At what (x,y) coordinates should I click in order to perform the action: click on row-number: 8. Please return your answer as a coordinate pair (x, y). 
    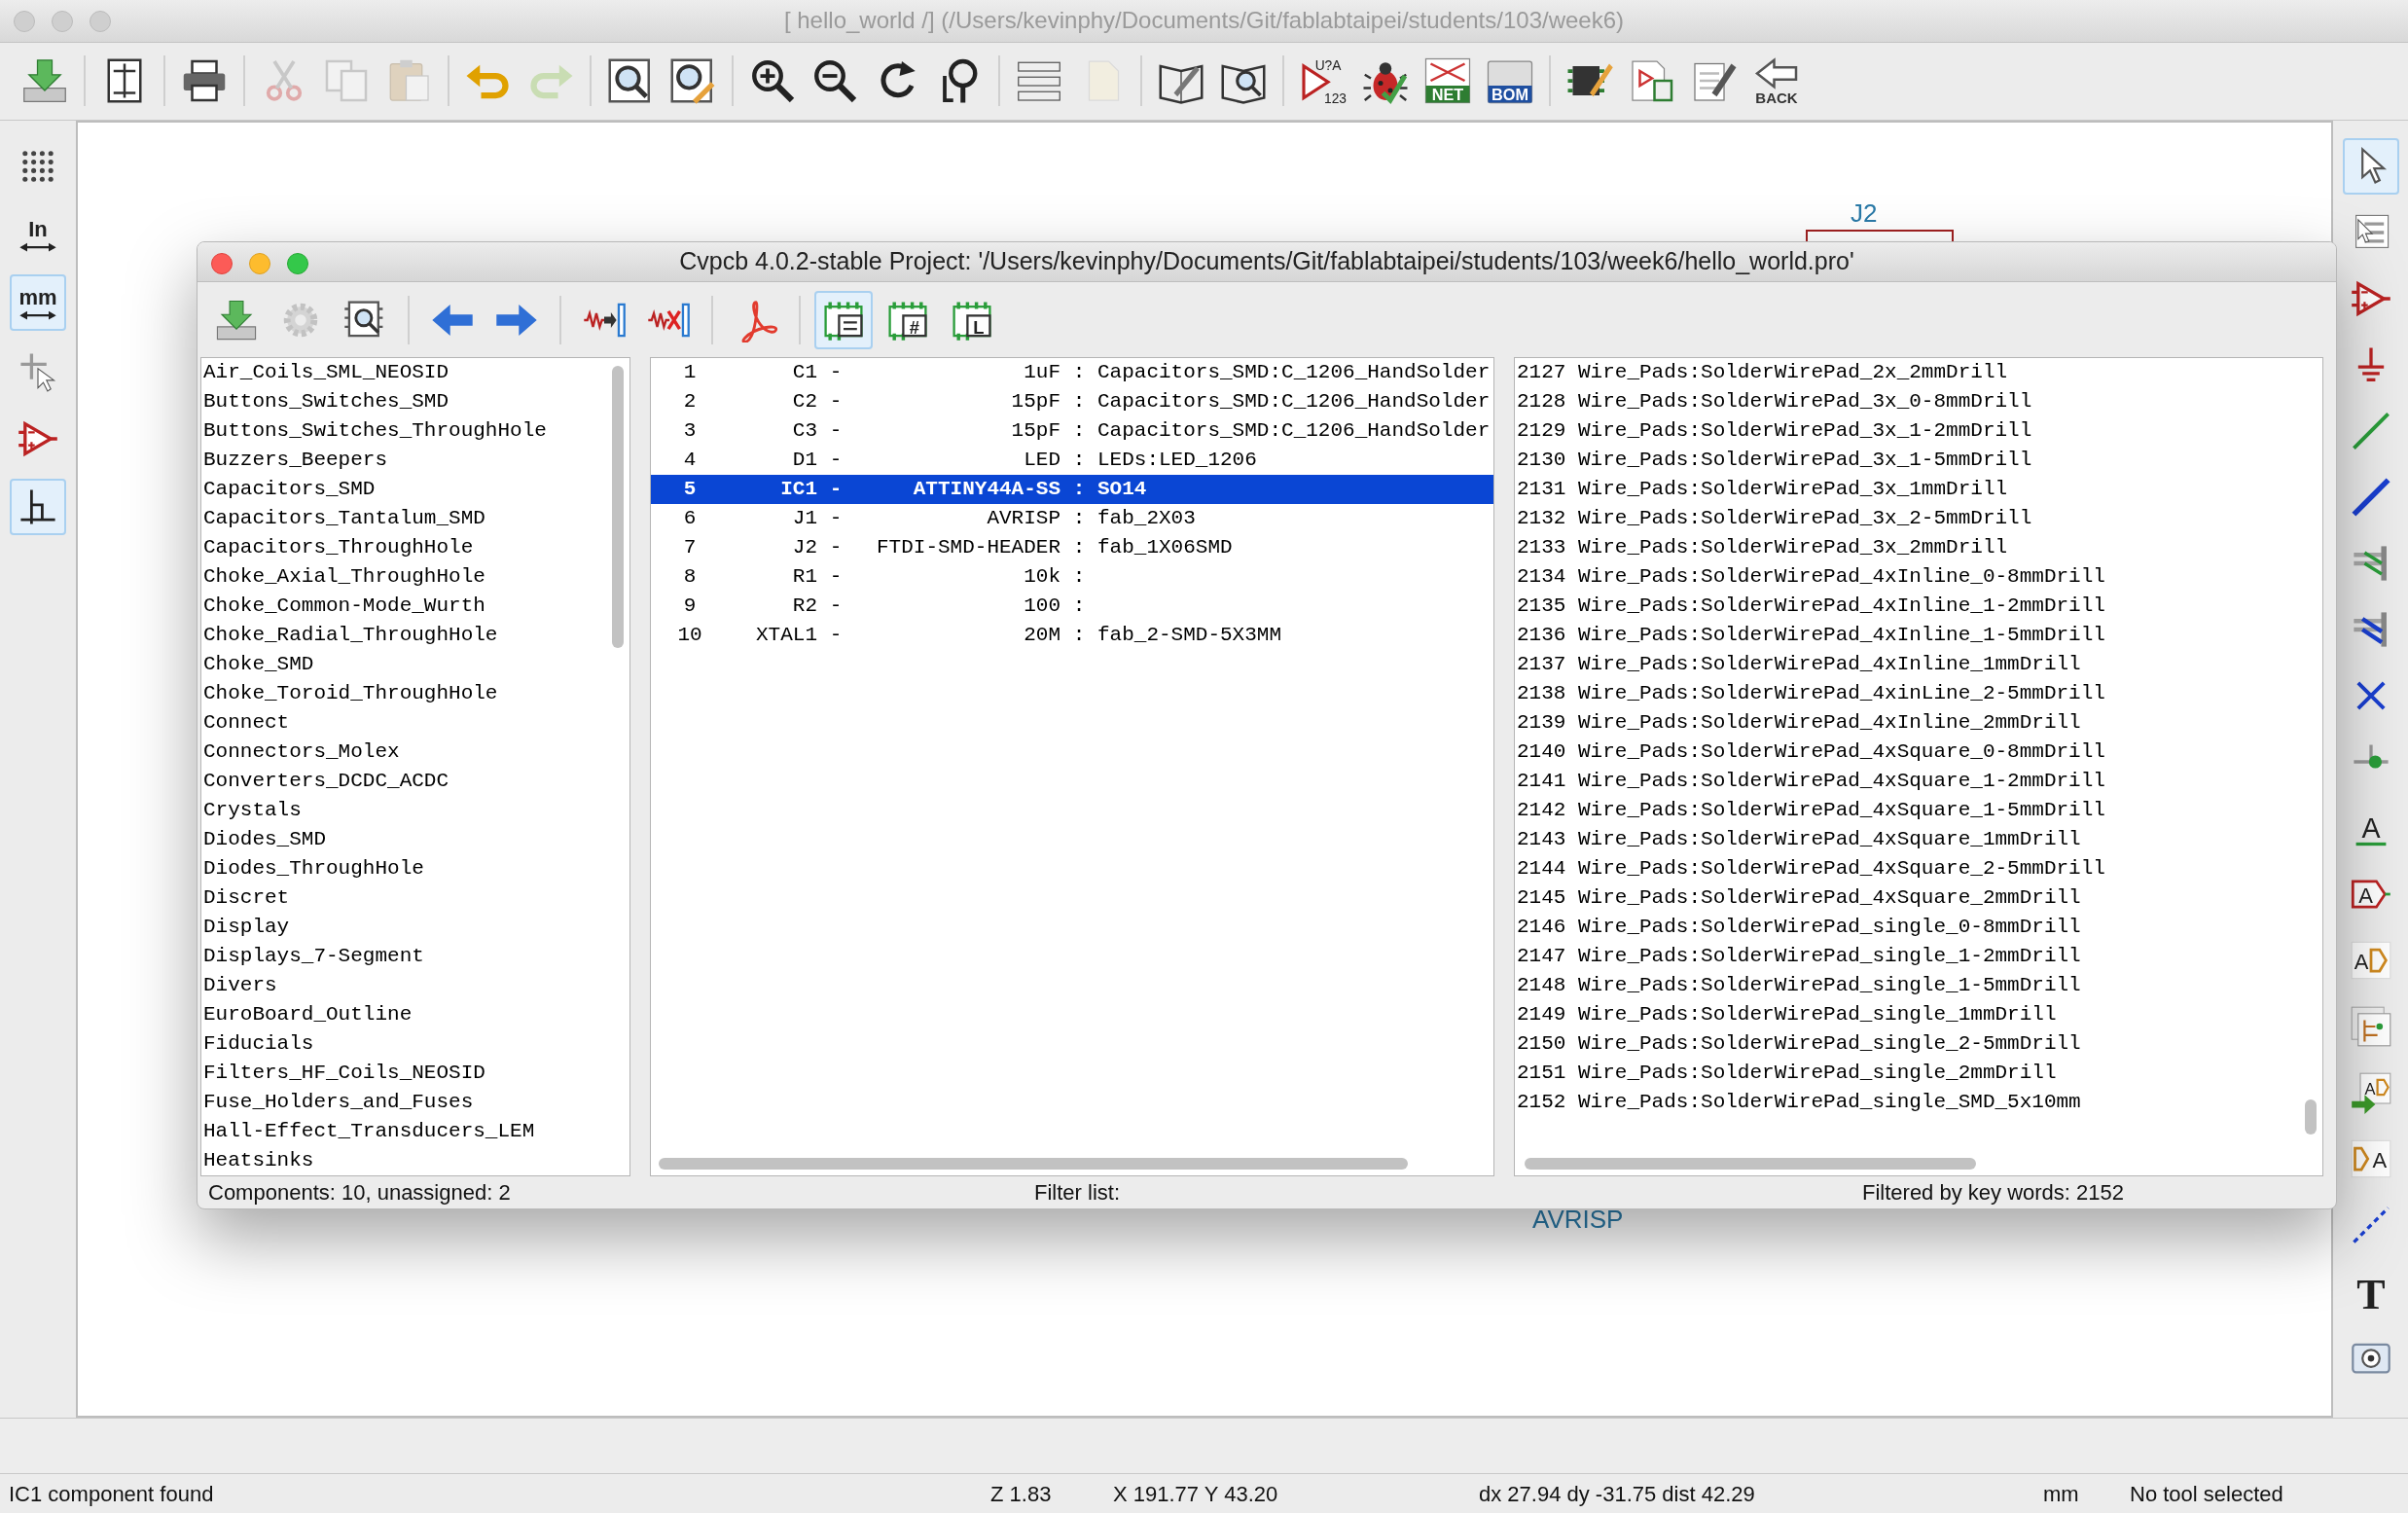
    Looking at the image, I should click on (690, 577).